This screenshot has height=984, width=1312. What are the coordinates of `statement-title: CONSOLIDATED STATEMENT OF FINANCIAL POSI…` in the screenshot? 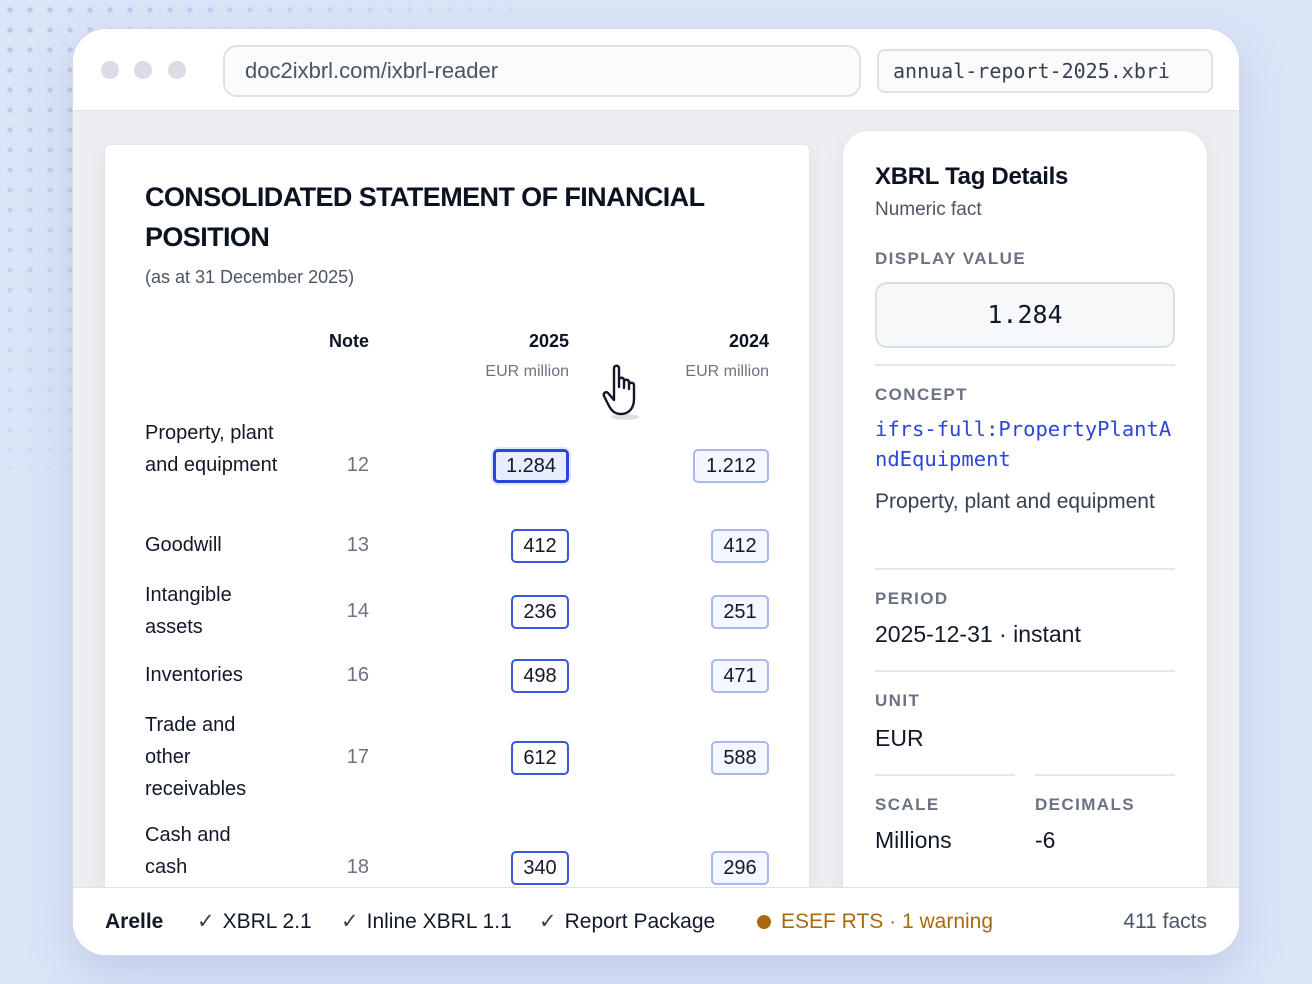 It's located at (425, 217).